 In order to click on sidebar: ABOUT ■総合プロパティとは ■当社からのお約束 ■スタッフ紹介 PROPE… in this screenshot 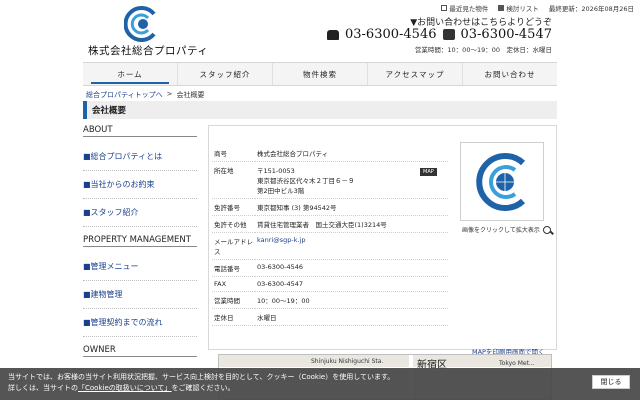, I will do `click(140, 245)`.